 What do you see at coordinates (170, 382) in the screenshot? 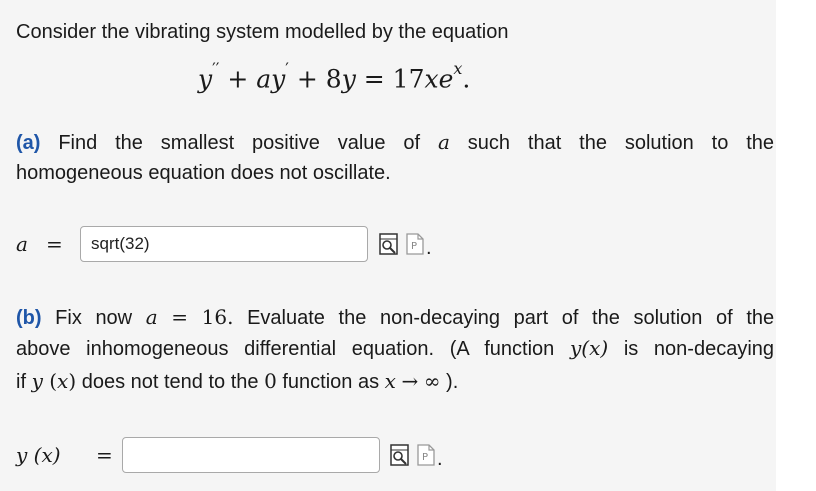
I see `word: does not tend to the` at bounding box center [170, 382].